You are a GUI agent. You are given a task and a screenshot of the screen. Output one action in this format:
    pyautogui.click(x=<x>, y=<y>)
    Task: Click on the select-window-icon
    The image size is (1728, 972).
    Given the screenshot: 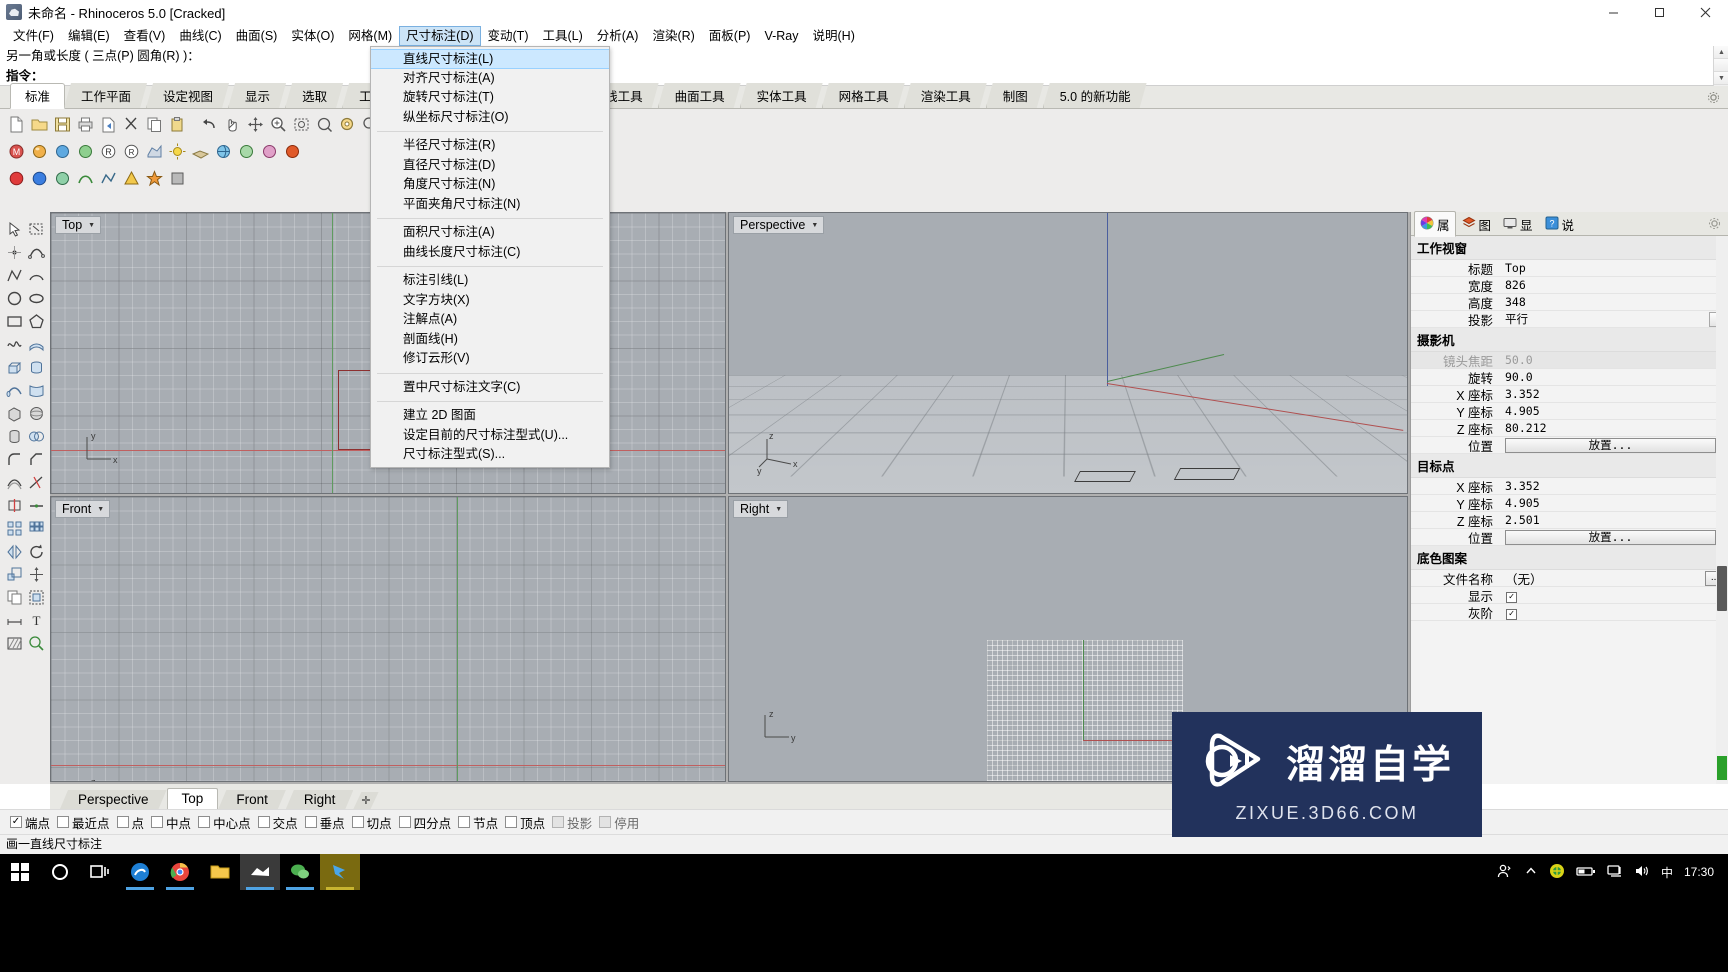 What is the action you would take?
    pyautogui.click(x=36, y=229)
    